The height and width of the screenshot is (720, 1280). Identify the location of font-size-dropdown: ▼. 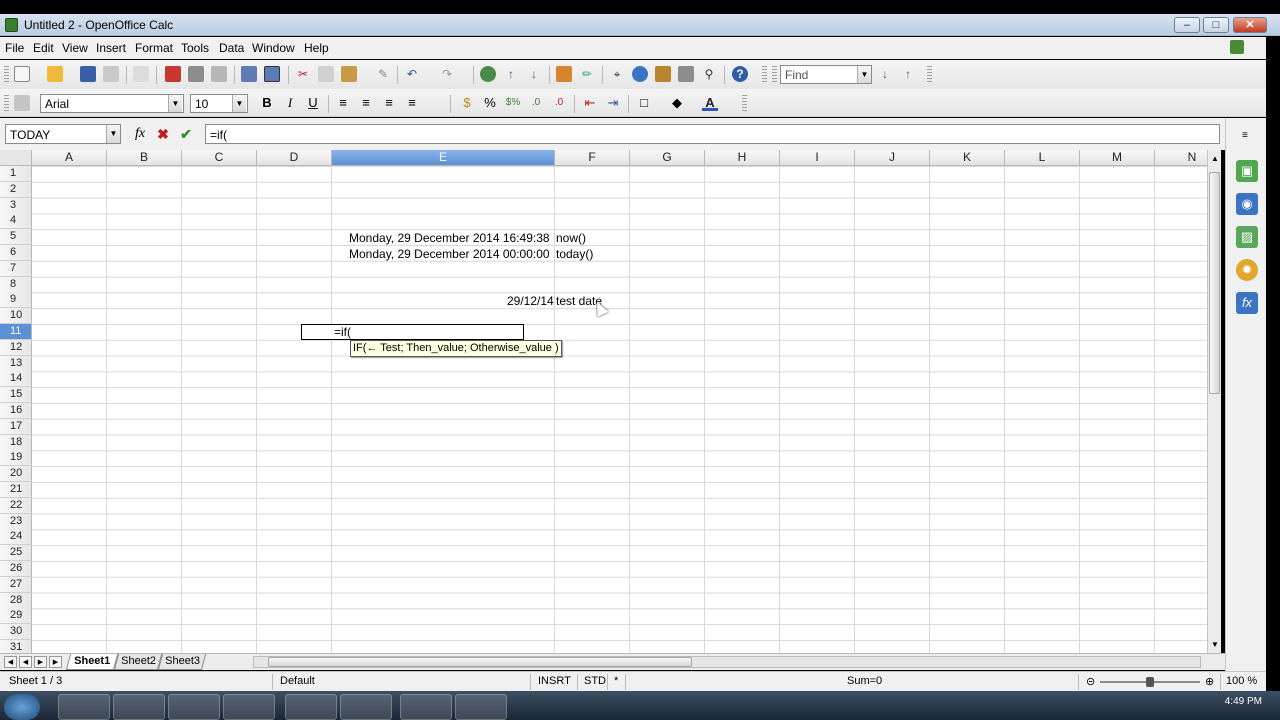
(239, 103).